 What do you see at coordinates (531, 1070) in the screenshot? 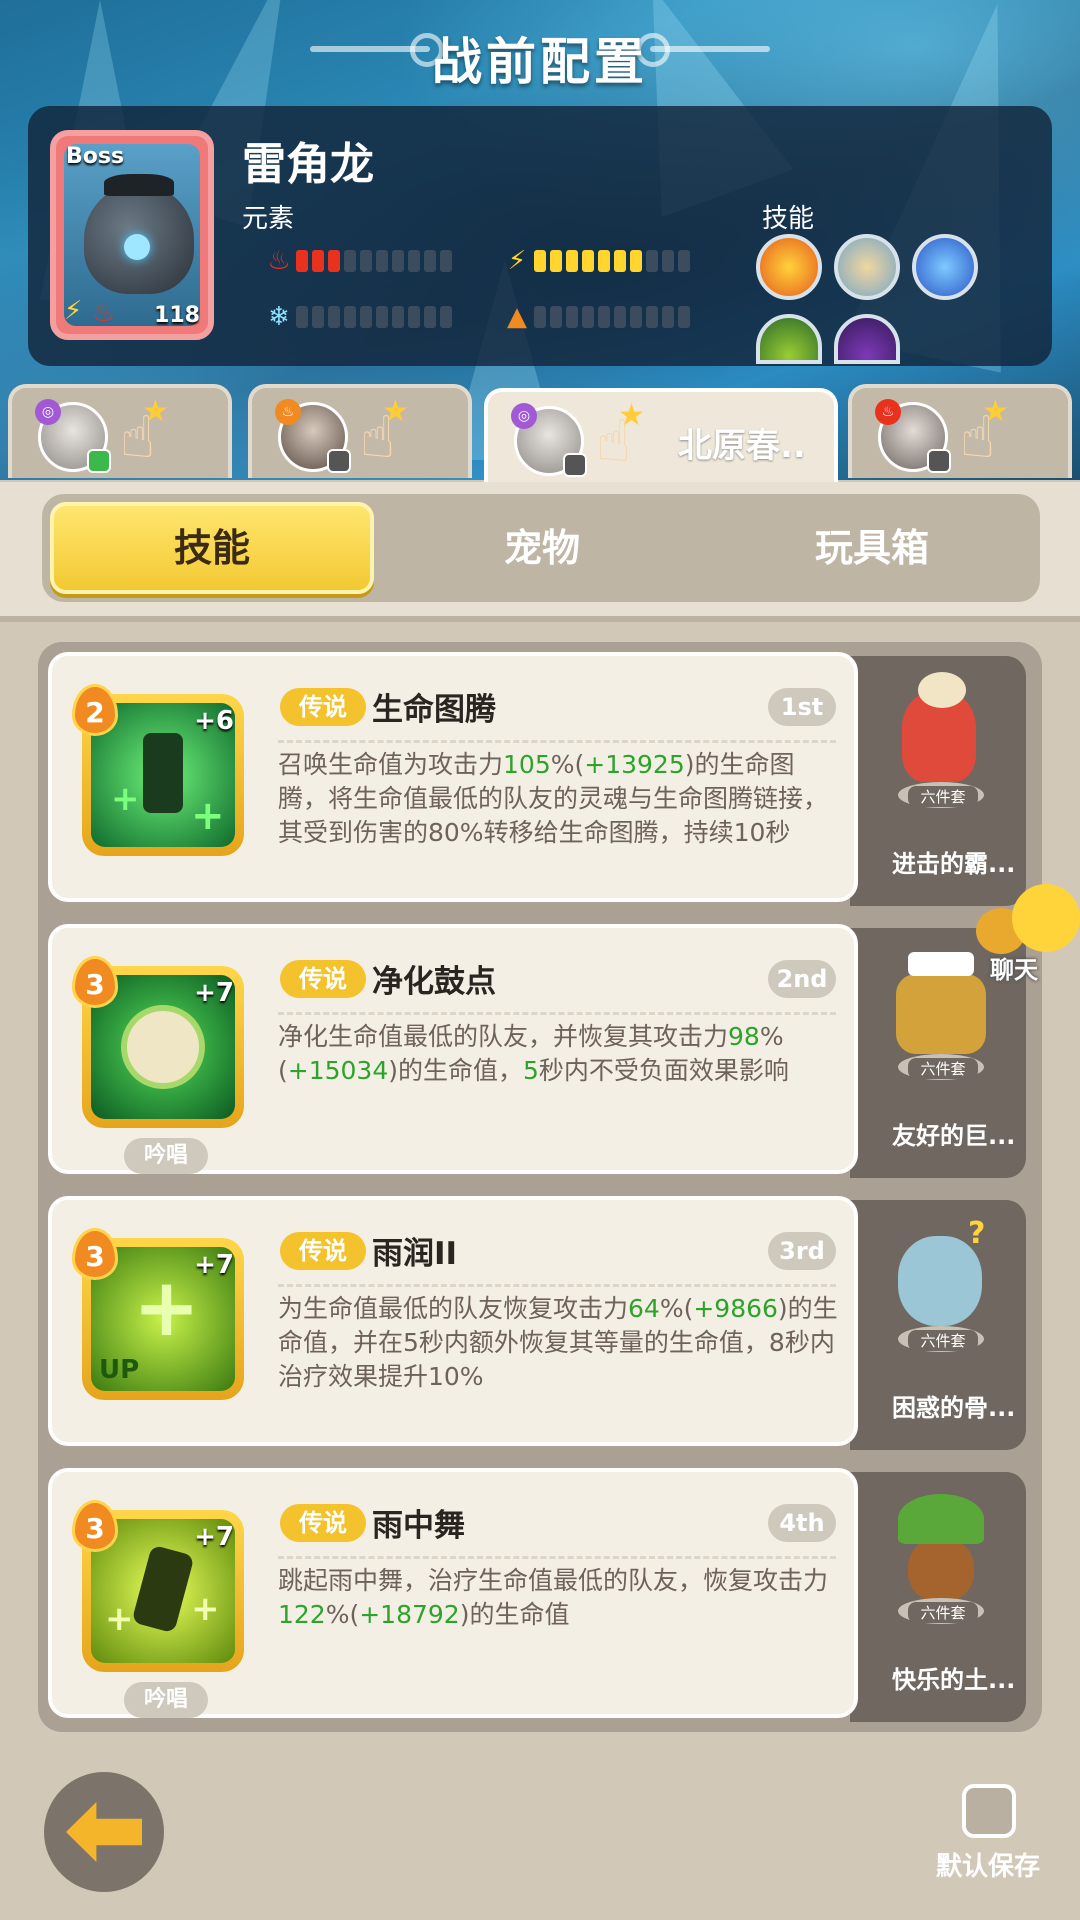
I see `description-value: 5` at bounding box center [531, 1070].